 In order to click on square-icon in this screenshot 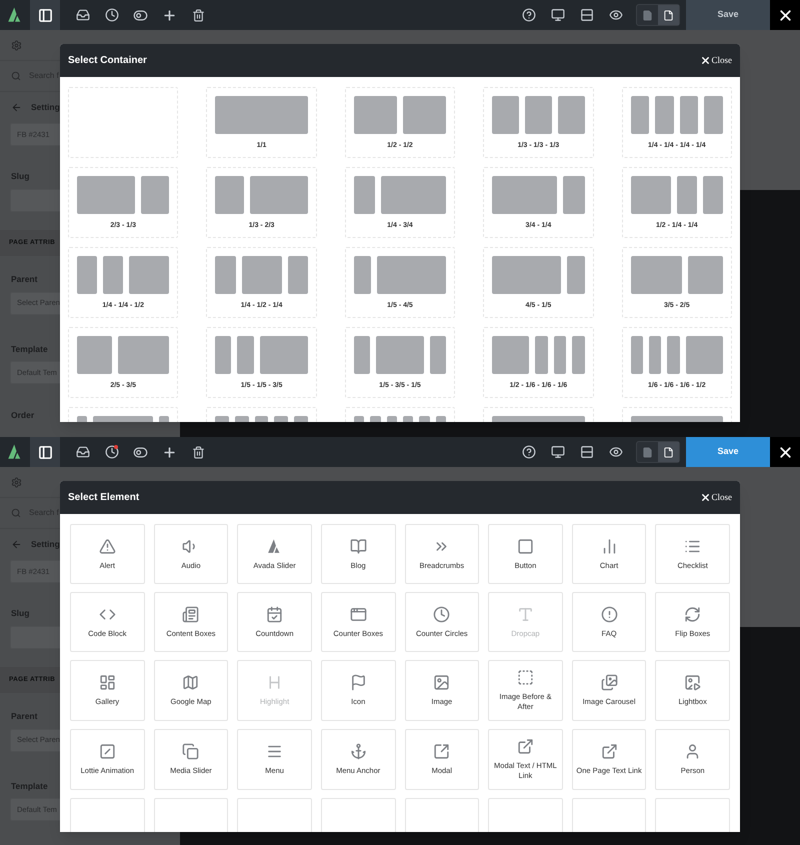, I will do `click(525, 546)`.